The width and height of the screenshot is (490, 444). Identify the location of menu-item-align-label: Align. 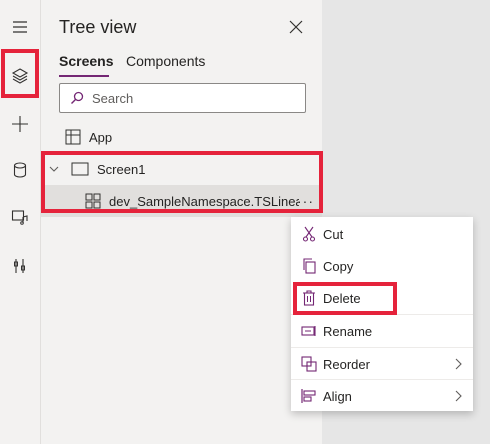
(337, 396).